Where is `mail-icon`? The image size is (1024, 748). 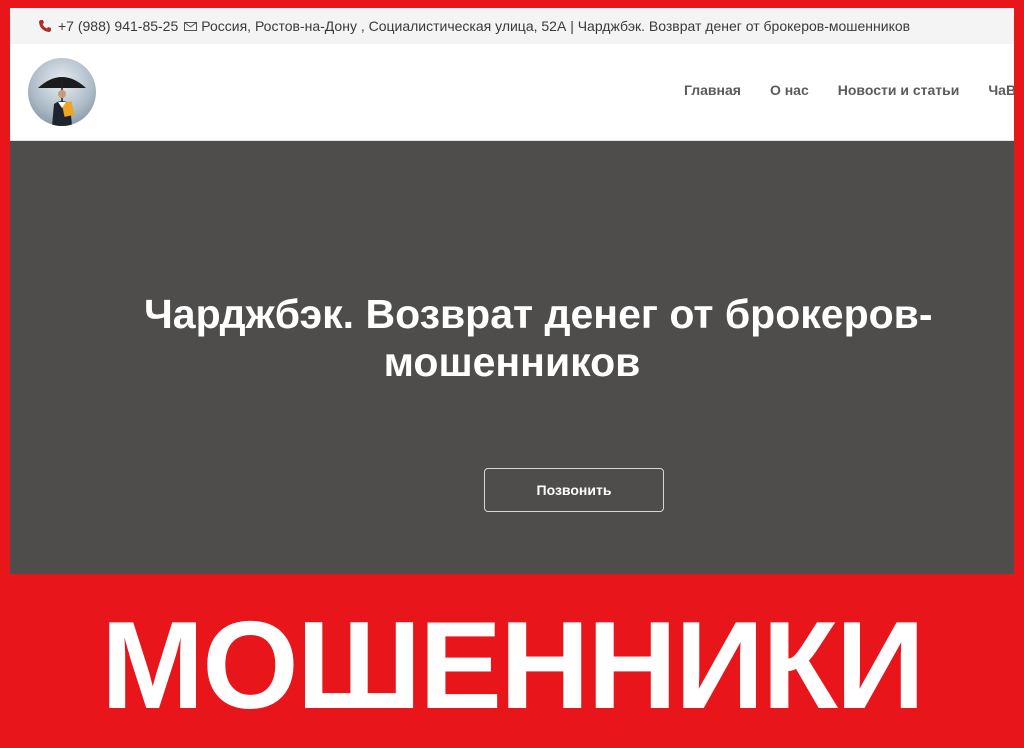
mail-icon is located at coordinates (191, 26).